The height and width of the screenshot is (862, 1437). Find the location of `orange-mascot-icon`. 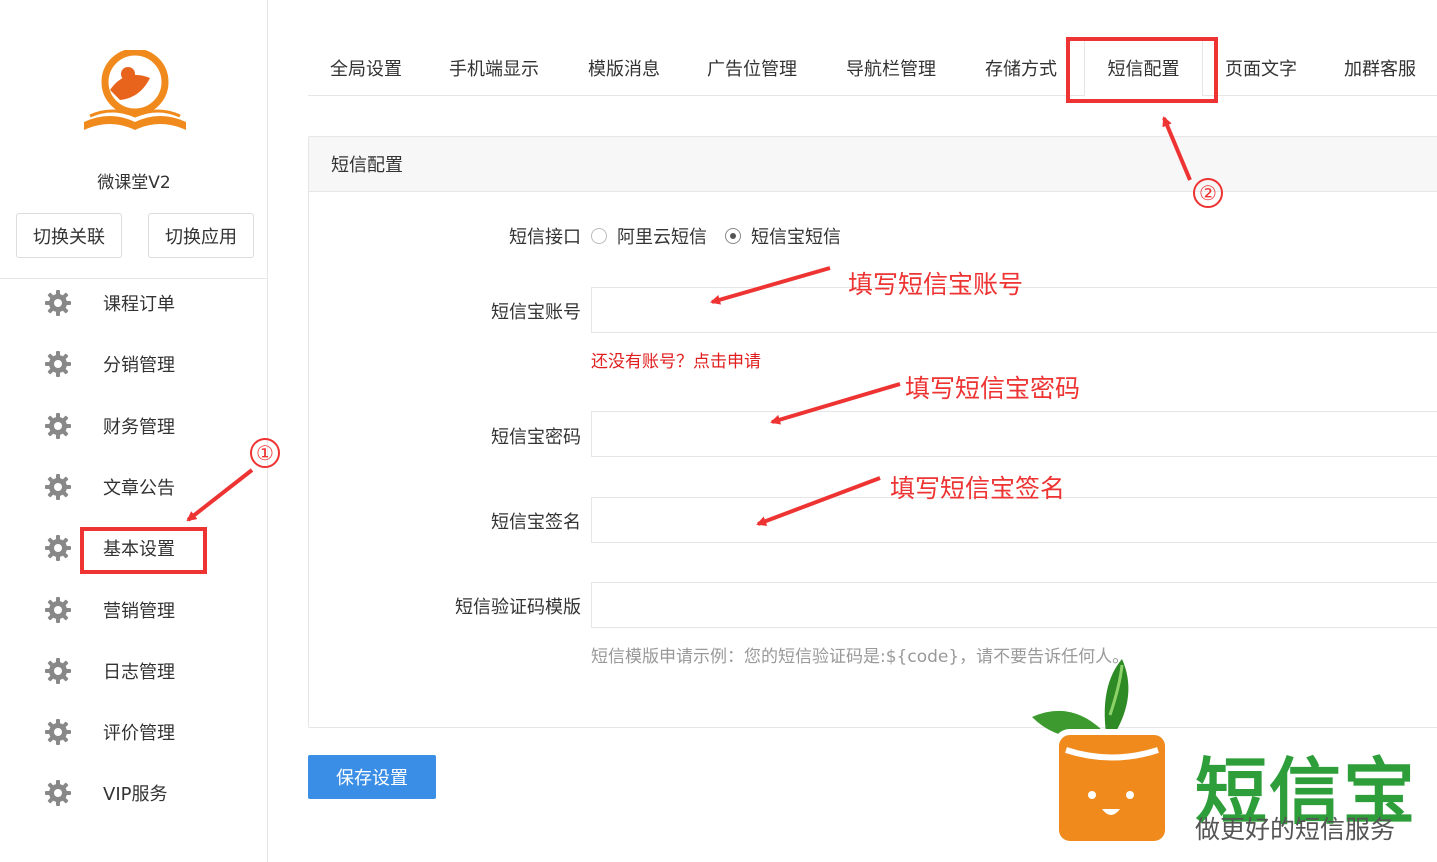

orange-mascot-icon is located at coordinates (1101, 753).